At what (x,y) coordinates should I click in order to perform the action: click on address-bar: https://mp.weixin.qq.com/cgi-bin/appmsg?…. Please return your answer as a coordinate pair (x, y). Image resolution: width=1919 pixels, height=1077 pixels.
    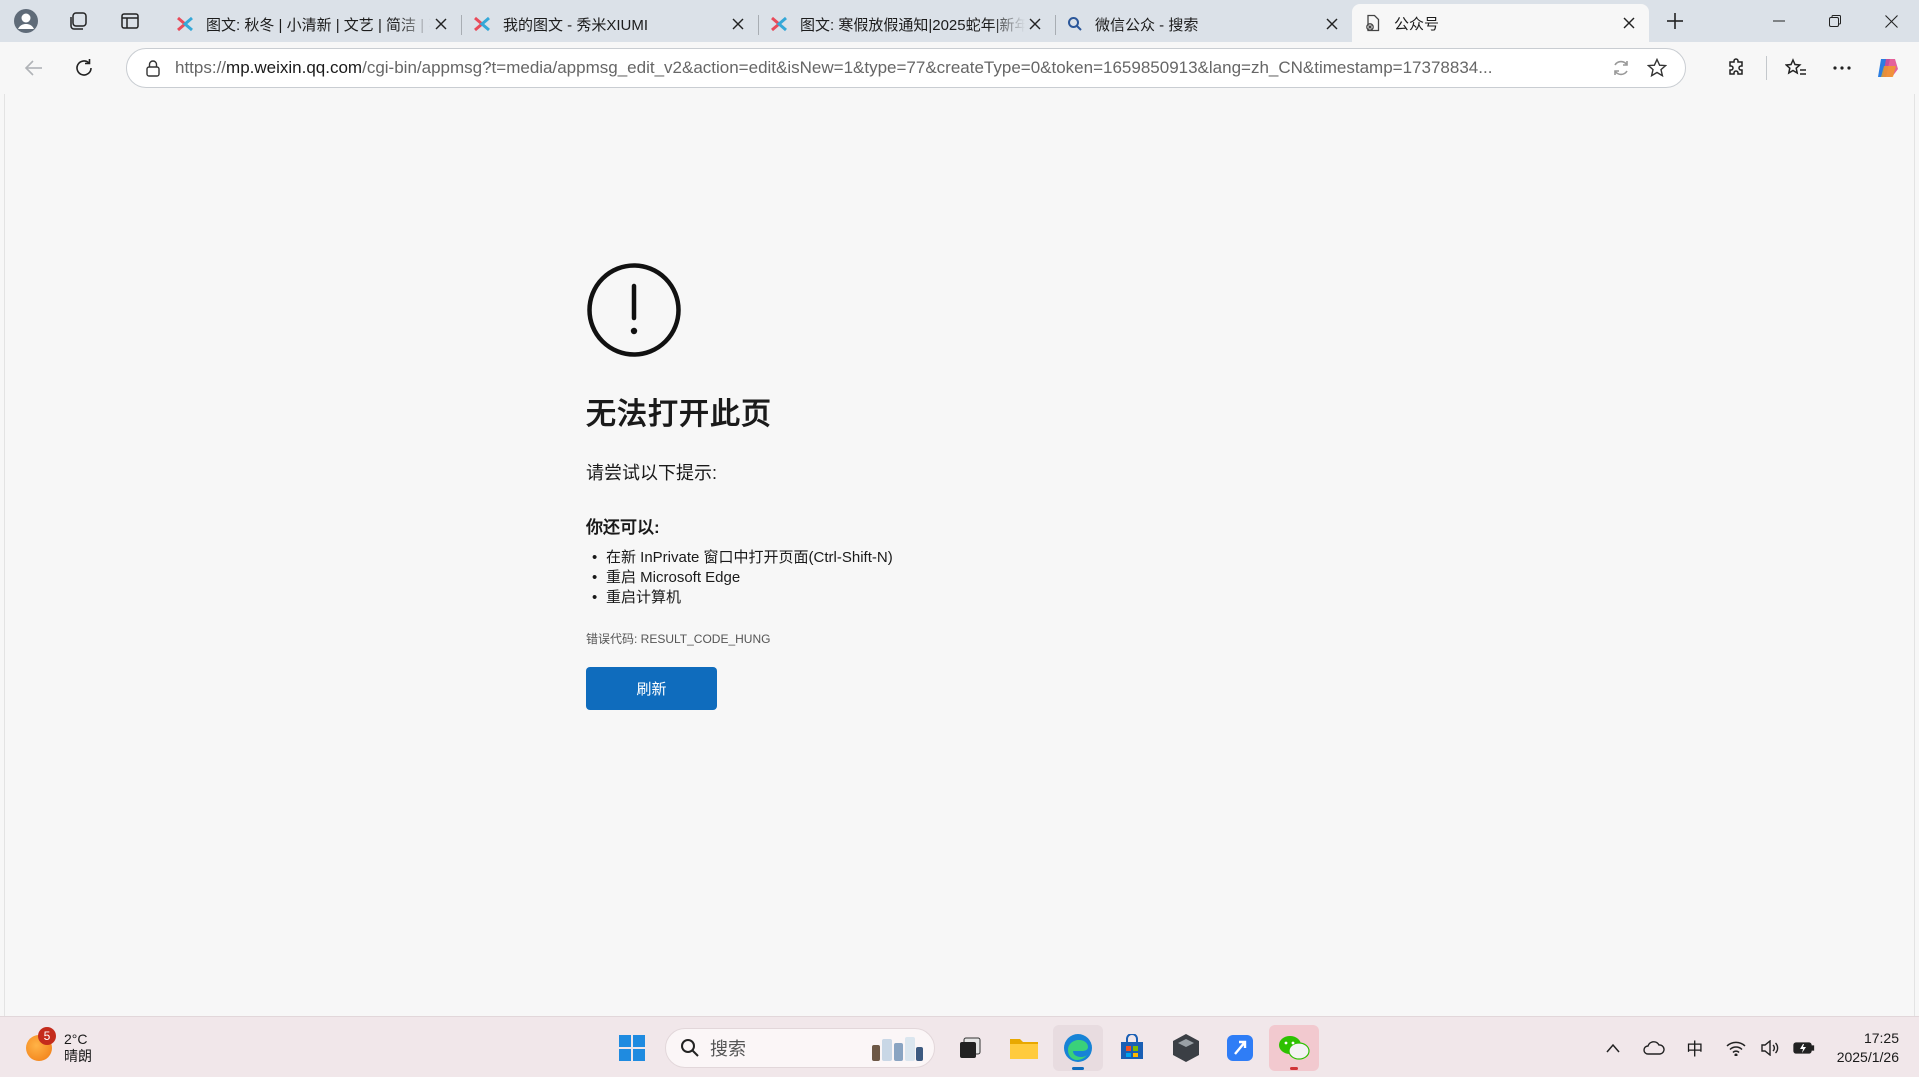
    Looking at the image, I should click on (906, 68).